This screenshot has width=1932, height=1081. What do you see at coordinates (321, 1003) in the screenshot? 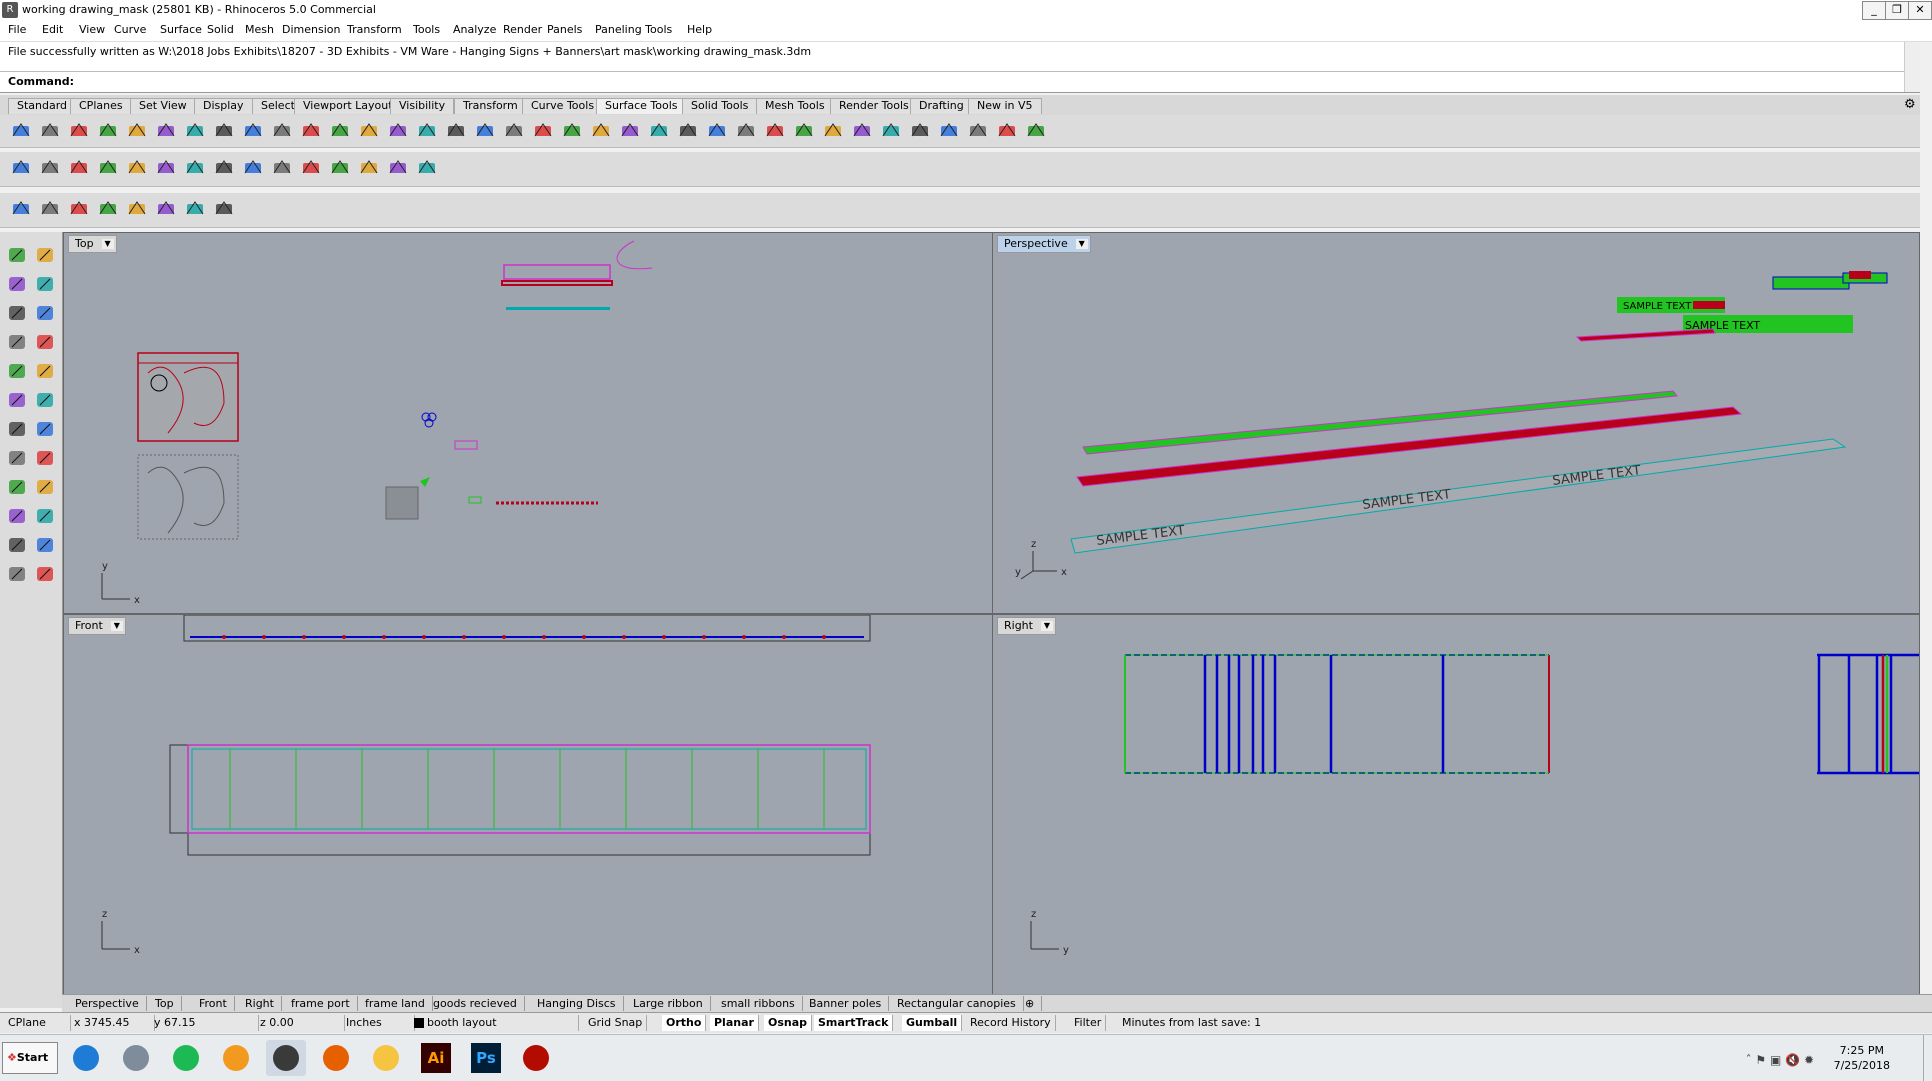
I see `viewport-tab-frame-port: frame port` at bounding box center [321, 1003].